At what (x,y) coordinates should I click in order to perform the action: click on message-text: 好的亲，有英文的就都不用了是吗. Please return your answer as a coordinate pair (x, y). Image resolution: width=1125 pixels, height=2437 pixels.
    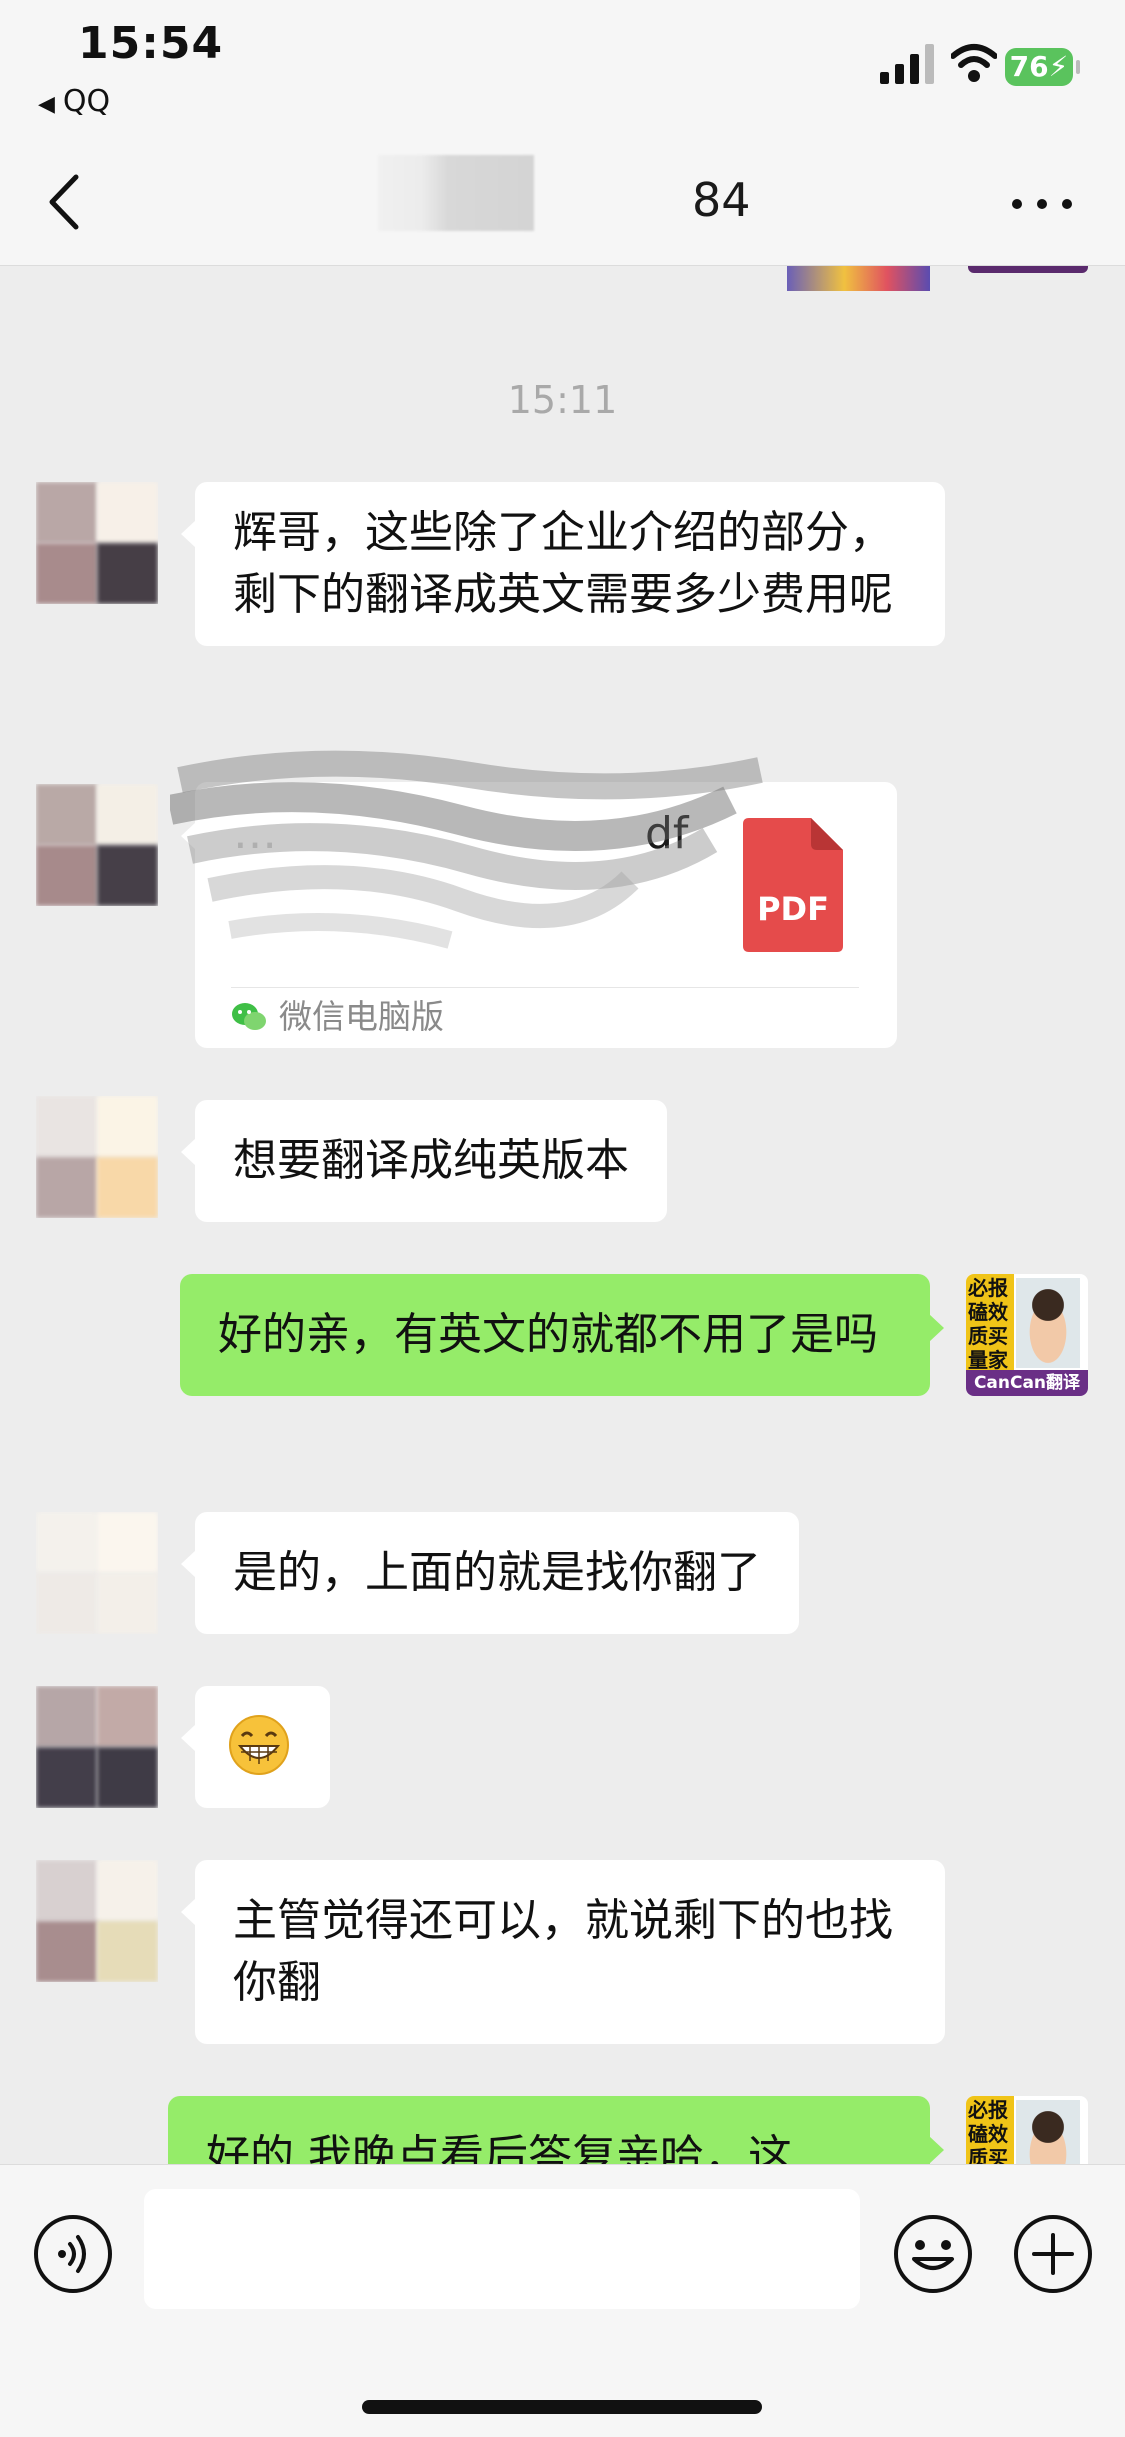
    Looking at the image, I should click on (548, 1334).